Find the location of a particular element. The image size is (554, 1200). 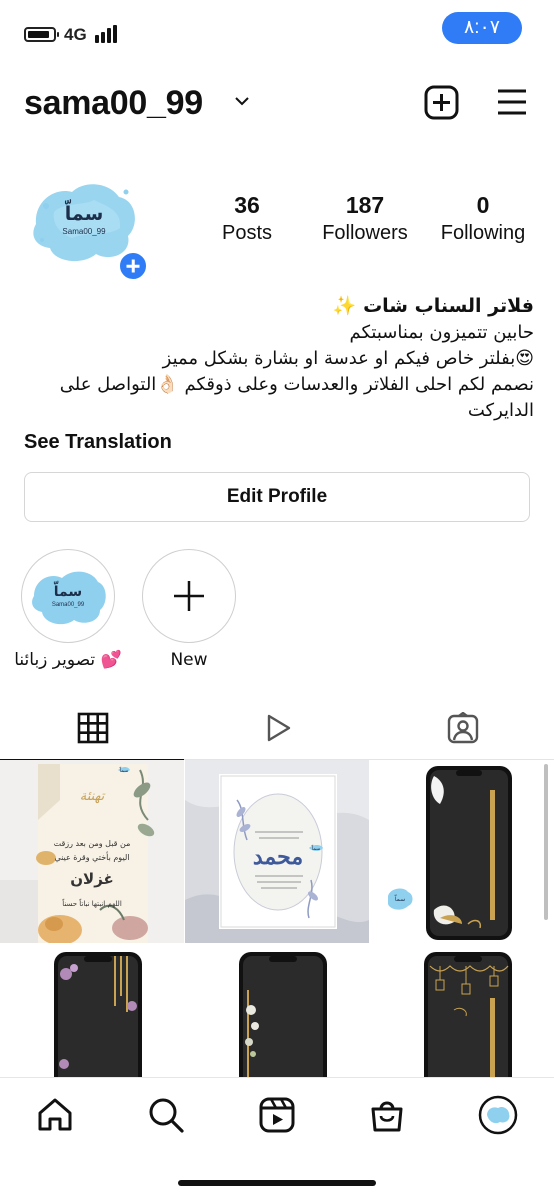

plus-icon is located at coordinates (188, 595).